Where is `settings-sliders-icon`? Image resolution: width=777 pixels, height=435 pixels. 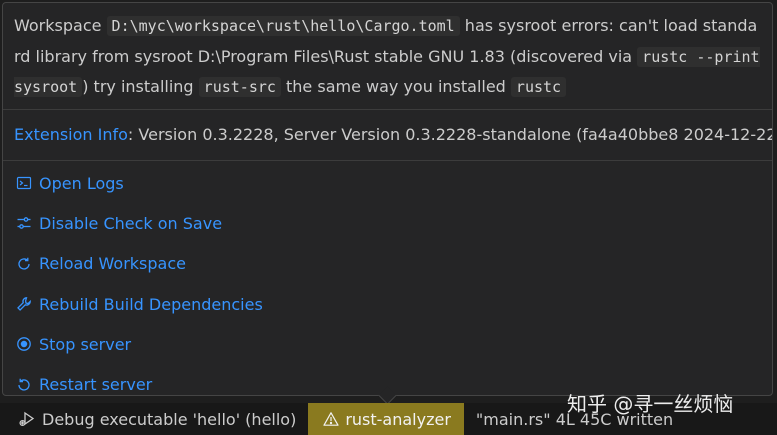
settings-sliders-icon is located at coordinates (24, 223).